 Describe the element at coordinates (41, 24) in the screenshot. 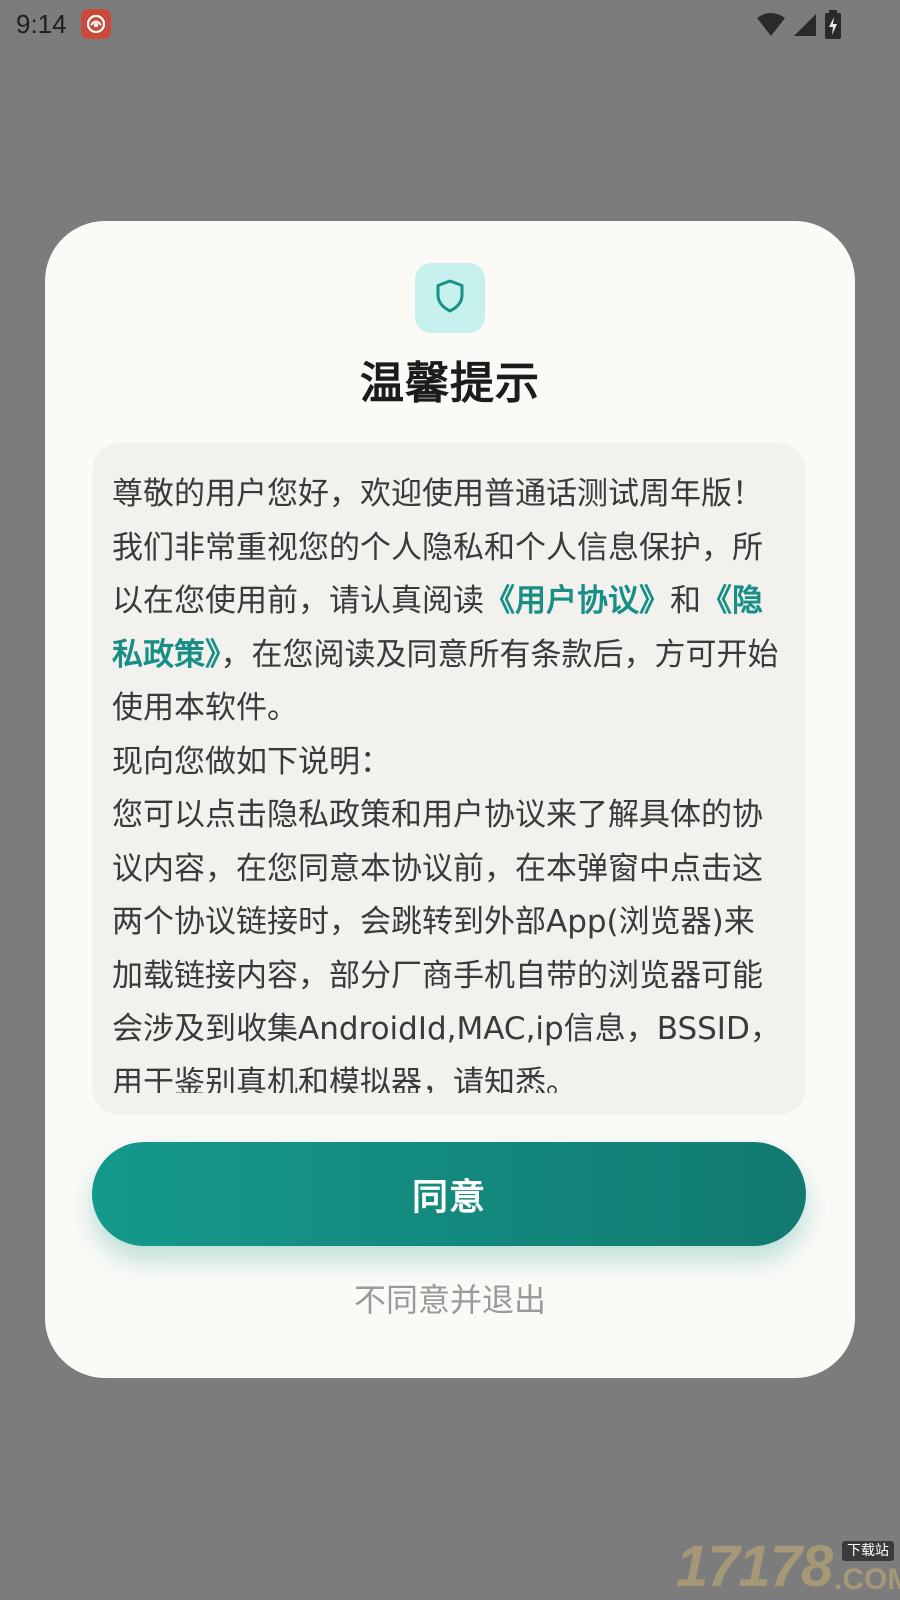

I see `status-time: 9:14` at that location.